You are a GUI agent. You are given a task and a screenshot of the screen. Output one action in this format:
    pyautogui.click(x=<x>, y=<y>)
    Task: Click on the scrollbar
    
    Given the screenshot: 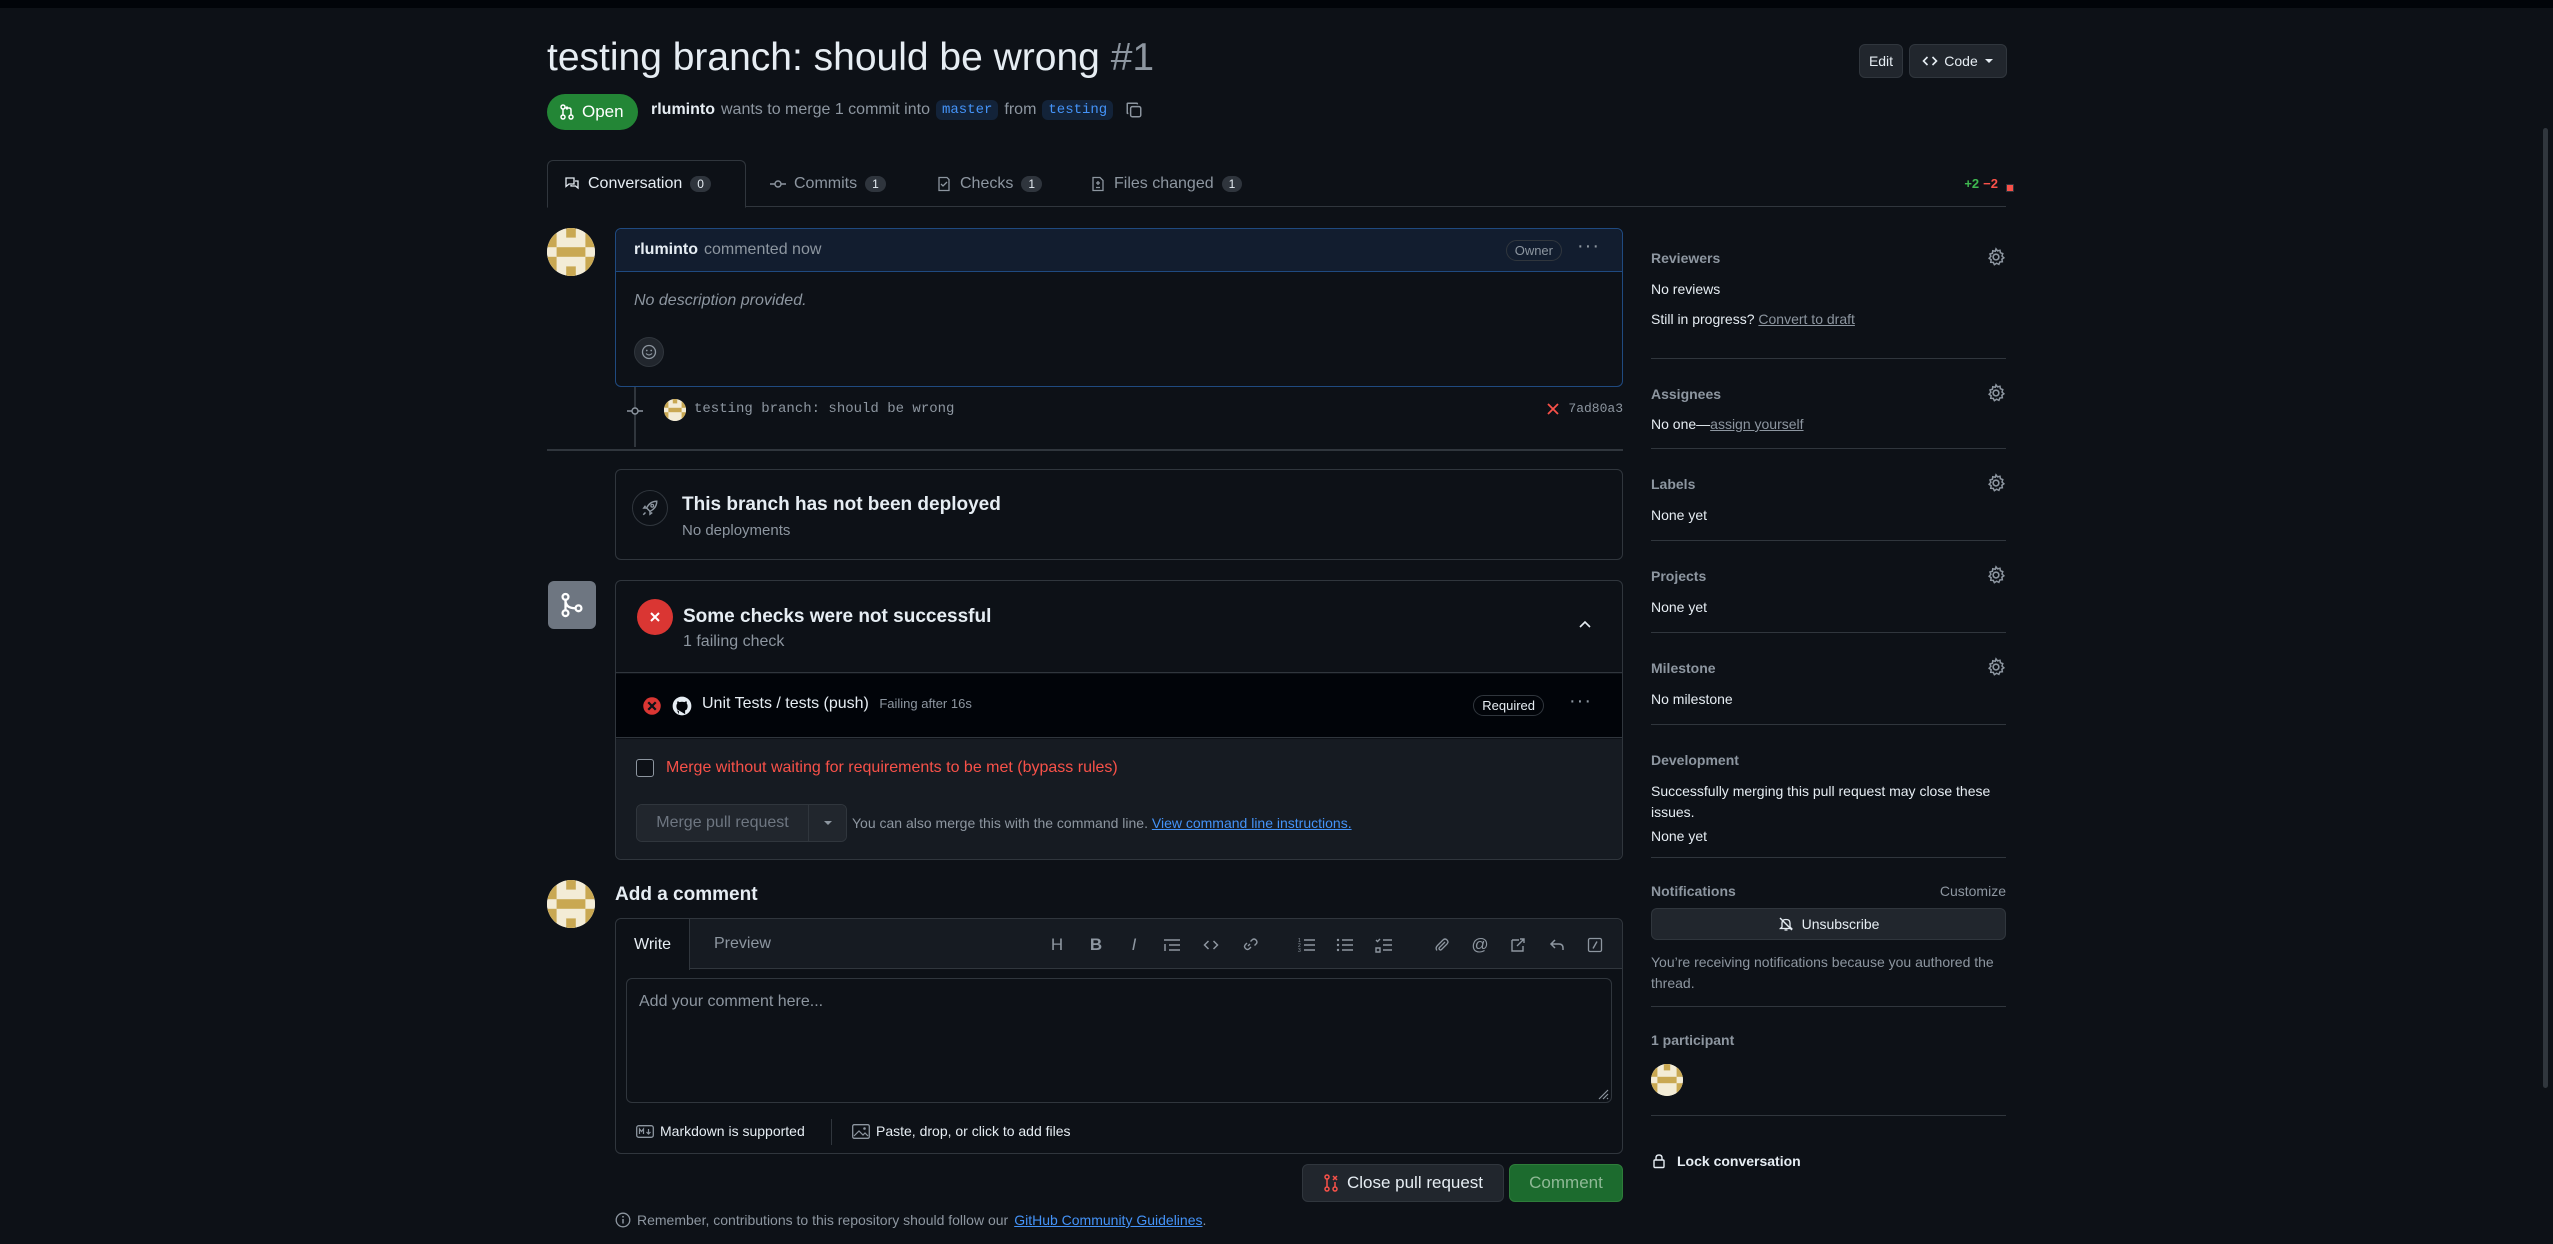 What is the action you would take?
    pyautogui.click(x=2546, y=626)
    